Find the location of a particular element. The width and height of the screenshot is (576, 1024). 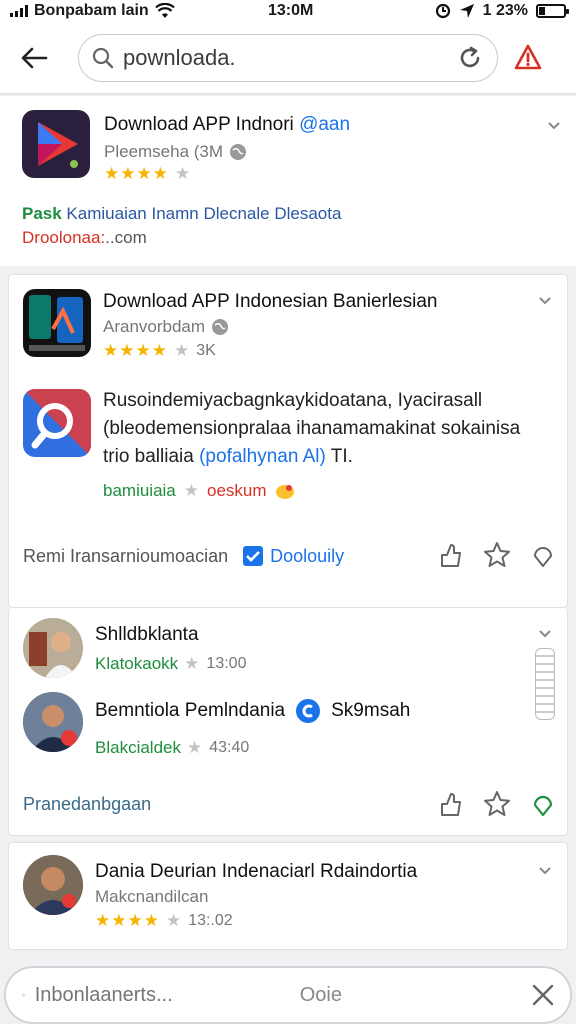

star-rating: ★★★★ ★ is located at coordinates (147, 174).